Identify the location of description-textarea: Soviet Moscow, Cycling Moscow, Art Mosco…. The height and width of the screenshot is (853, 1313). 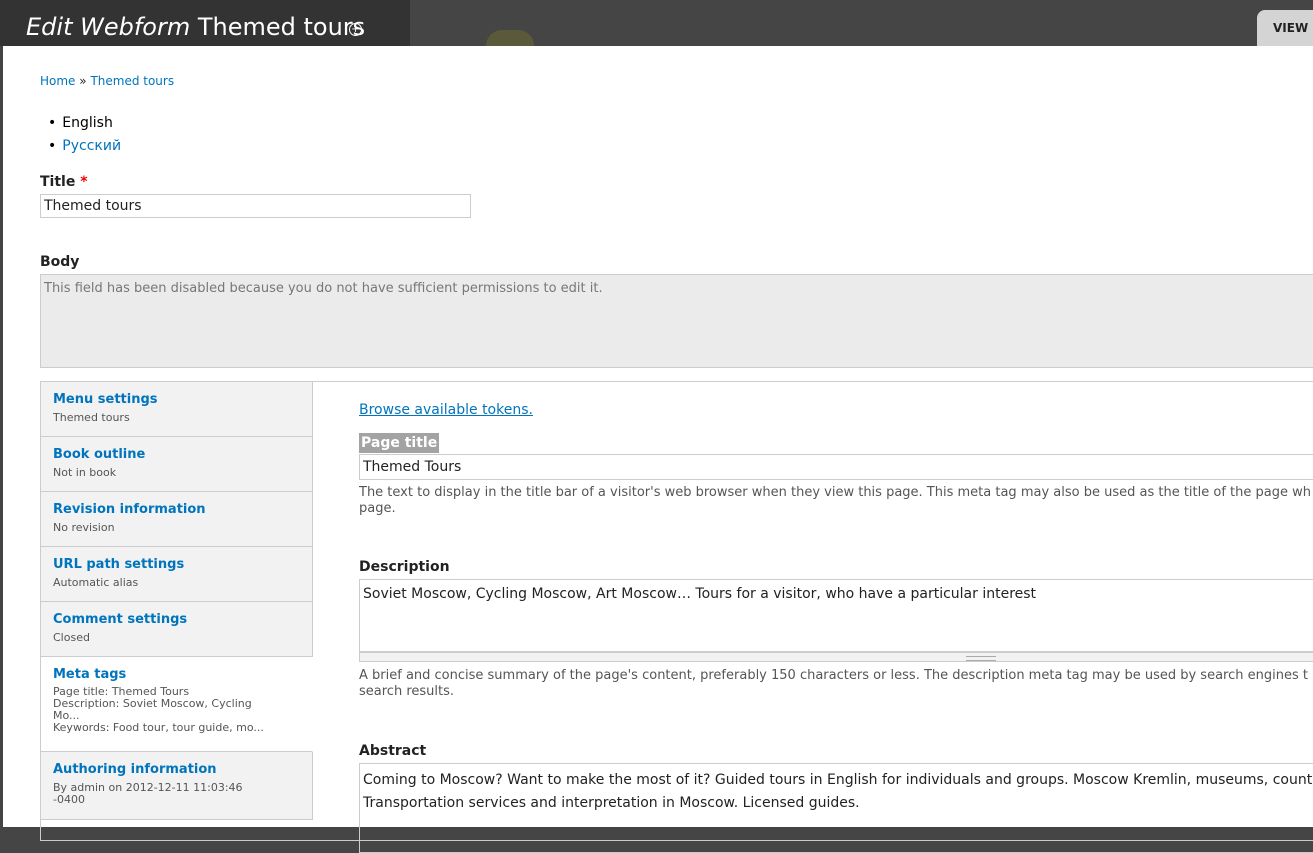
(836, 615).